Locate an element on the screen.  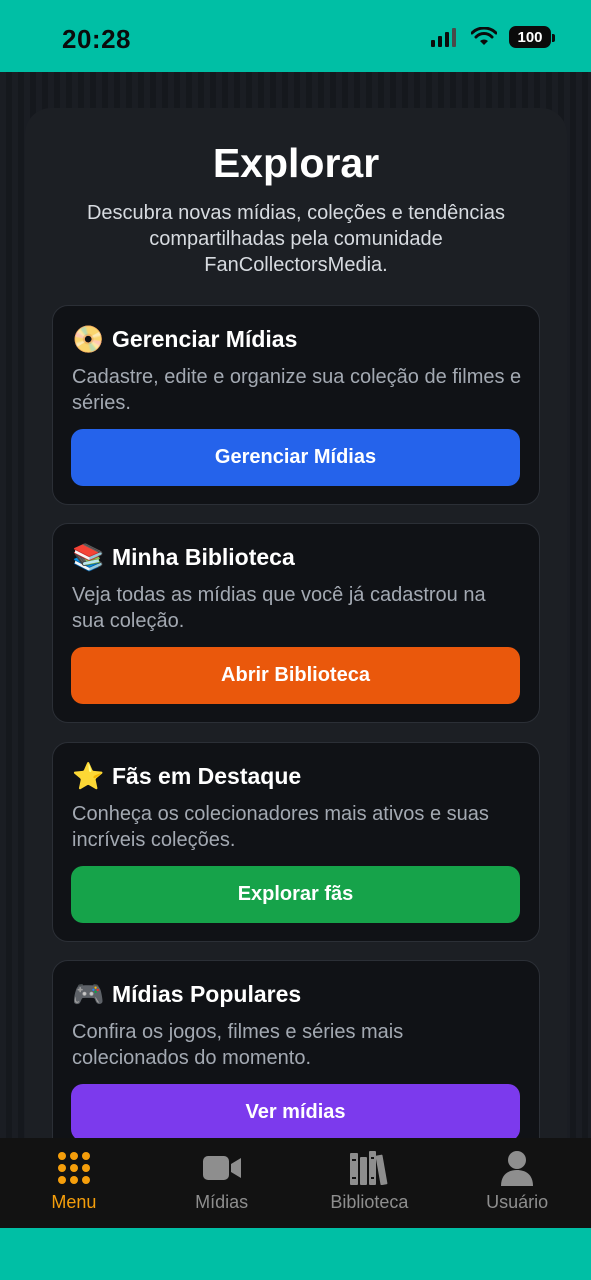
grid-icon is located at coordinates (74, 1168).